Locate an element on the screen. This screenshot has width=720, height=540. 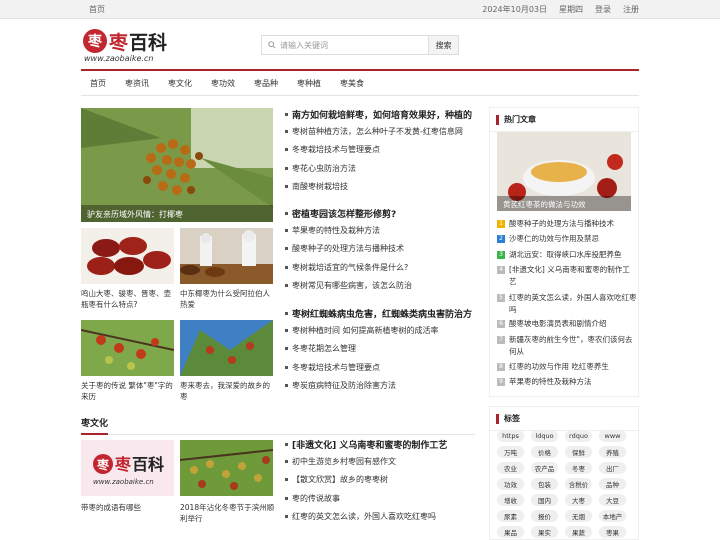
rank-badge: 7 is located at coordinates (501, 340).